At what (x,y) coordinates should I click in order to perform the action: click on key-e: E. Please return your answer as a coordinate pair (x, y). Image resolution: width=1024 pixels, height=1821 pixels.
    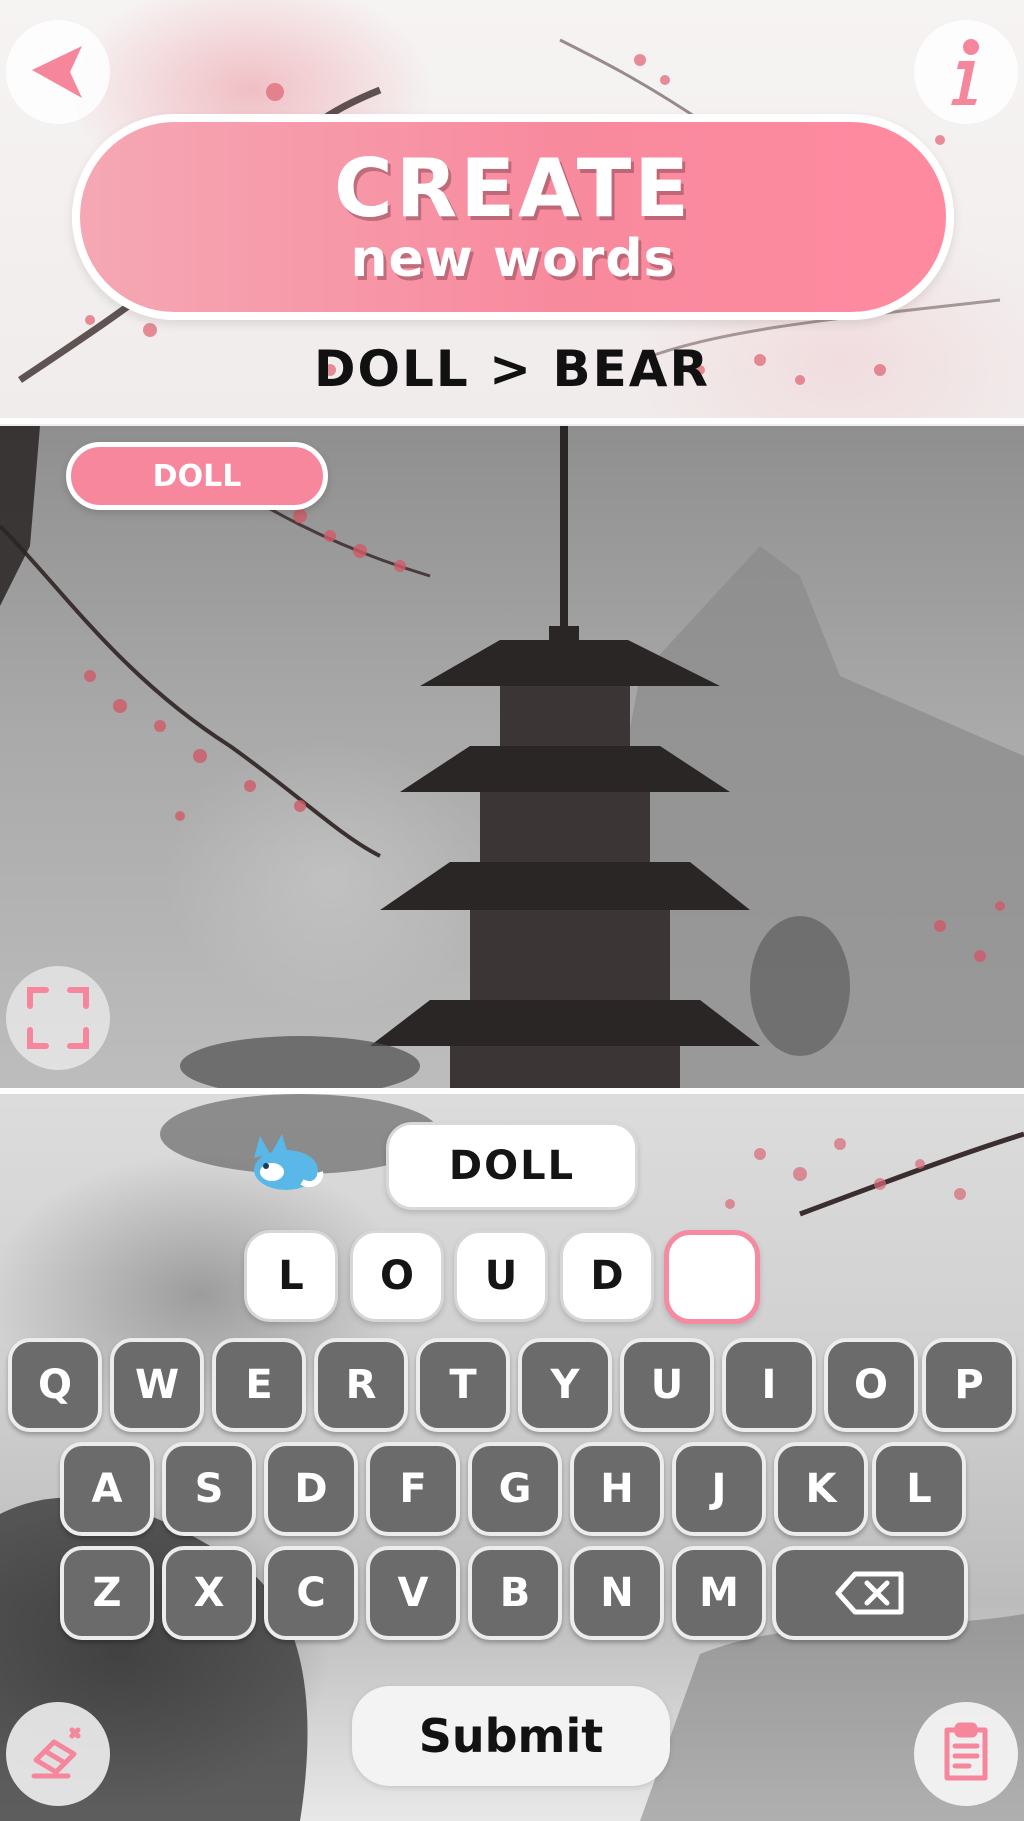
    Looking at the image, I should click on (259, 1385).